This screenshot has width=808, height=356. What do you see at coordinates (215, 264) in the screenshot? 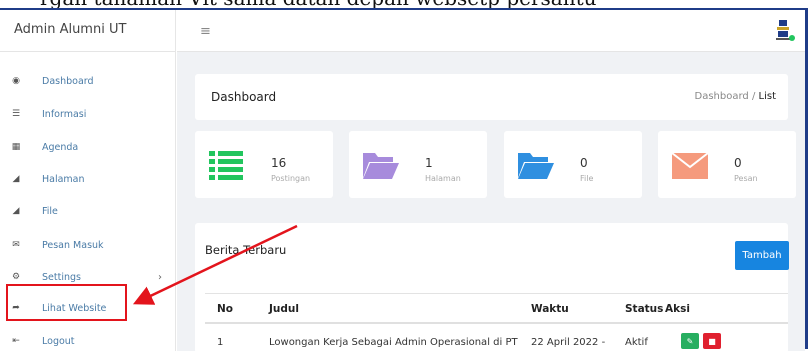
I see `annotation-arrow` at bounding box center [215, 264].